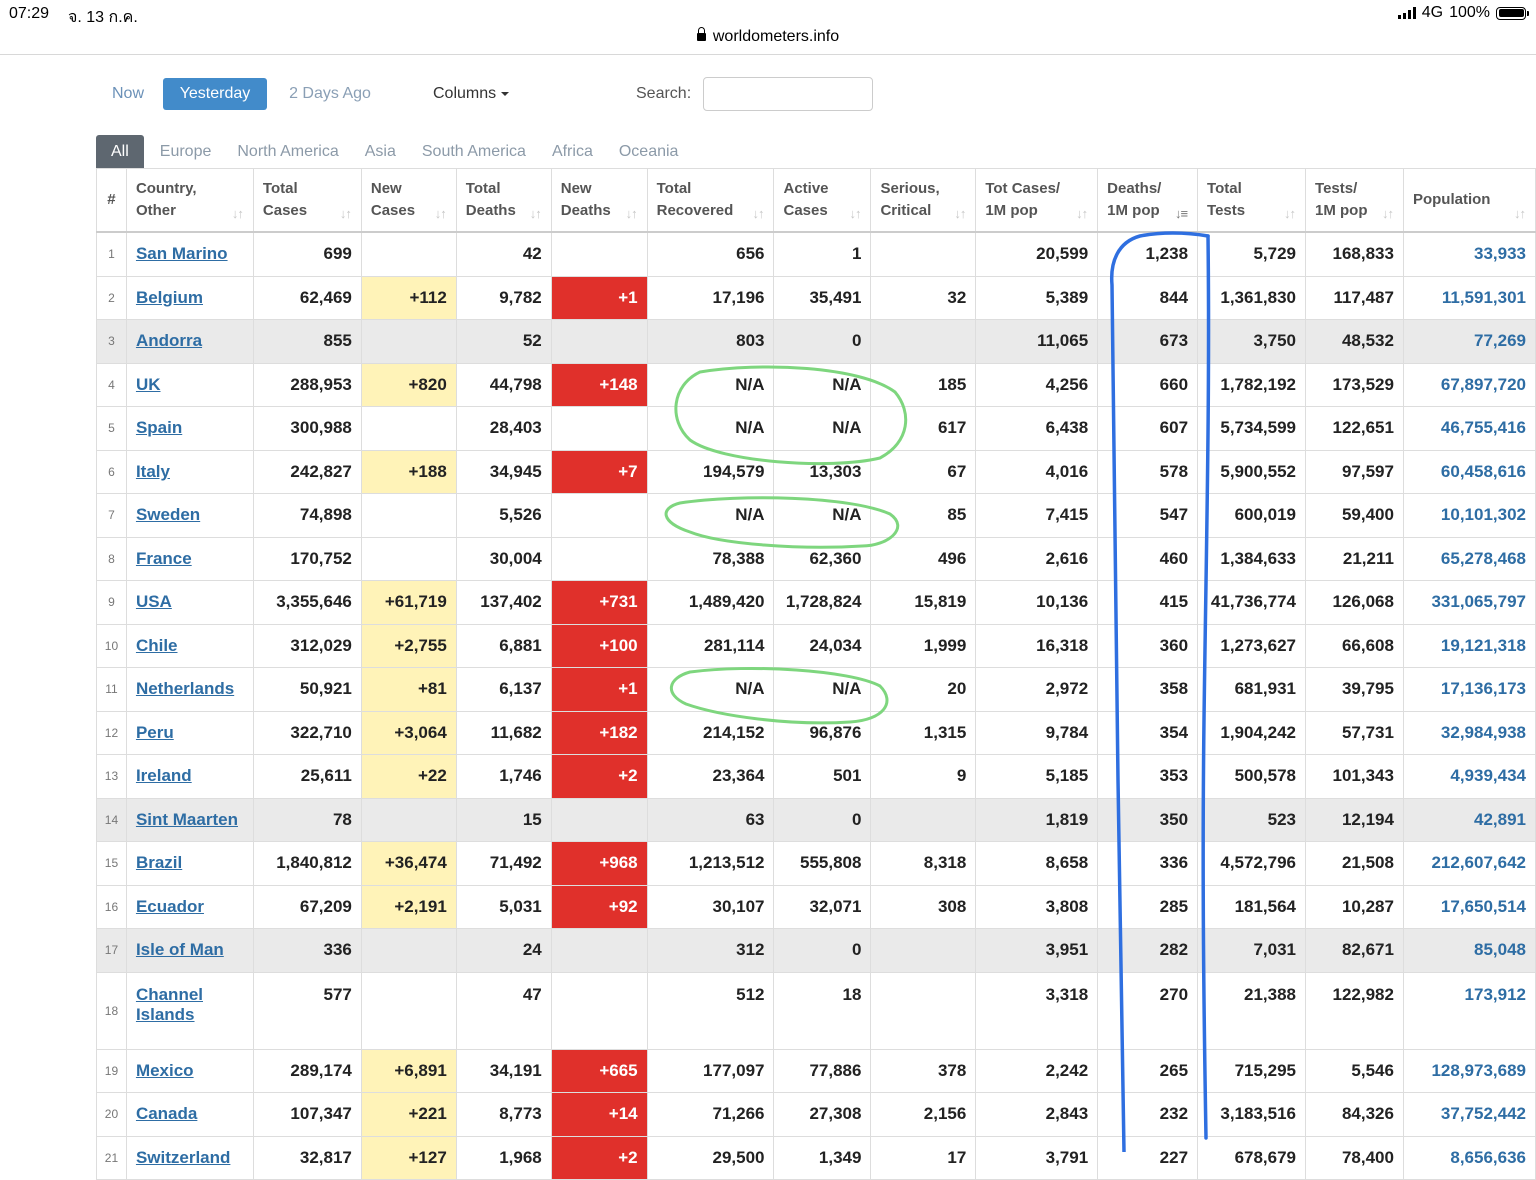  What do you see at coordinates (154, 601) in the screenshot?
I see `country-link: USA` at bounding box center [154, 601].